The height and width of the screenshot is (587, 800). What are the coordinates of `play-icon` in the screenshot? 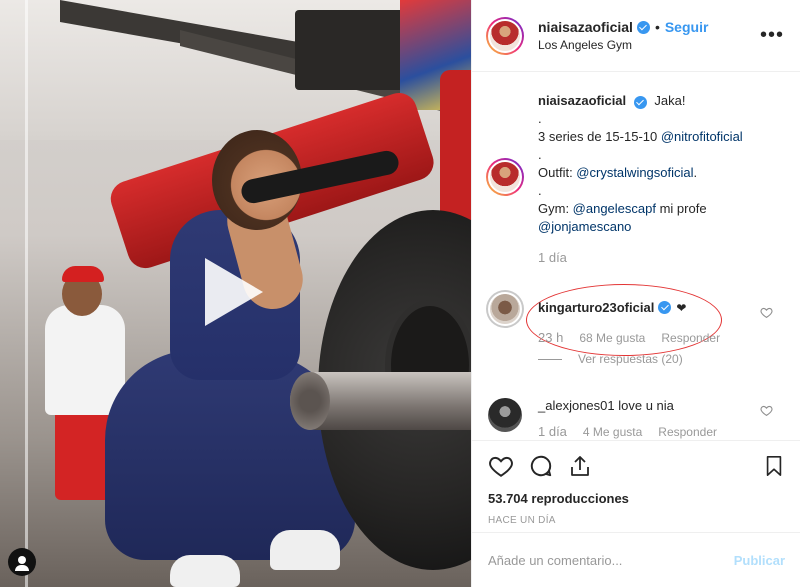 It's located at (234, 292).